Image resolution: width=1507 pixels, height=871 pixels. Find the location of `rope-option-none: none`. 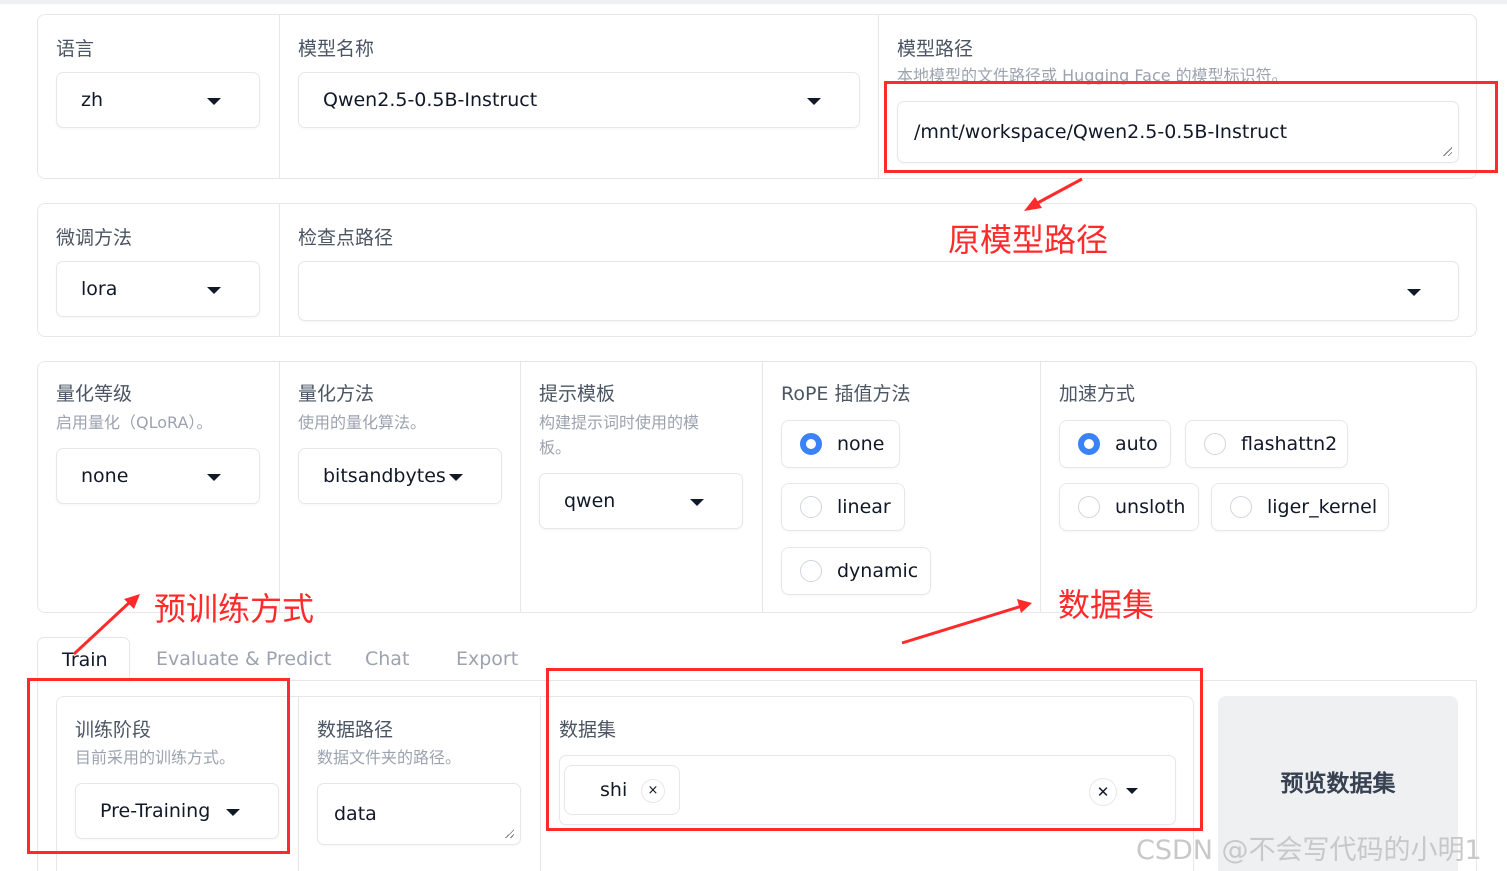

rope-option-none: none is located at coordinates (840, 444).